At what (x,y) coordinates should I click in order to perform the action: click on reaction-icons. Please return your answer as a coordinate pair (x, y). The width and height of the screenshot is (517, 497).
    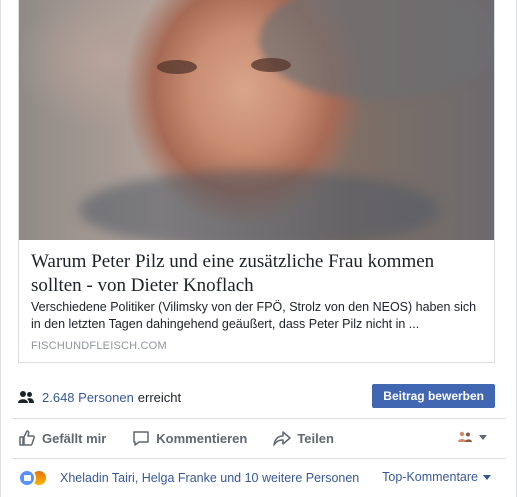
    Looking at the image, I should click on (36, 478).